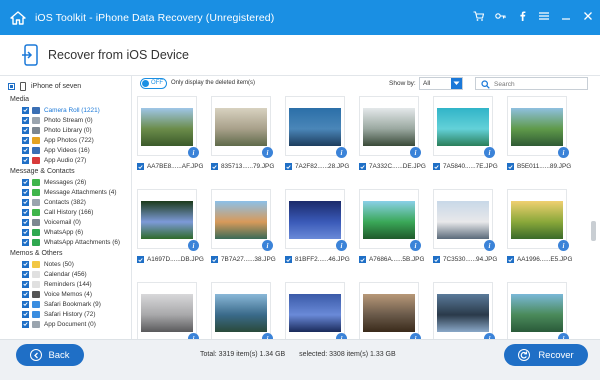 The height and width of the screenshot is (380, 600). I want to click on photo-item: i A7686A......5B.JPG, so click(390, 235).